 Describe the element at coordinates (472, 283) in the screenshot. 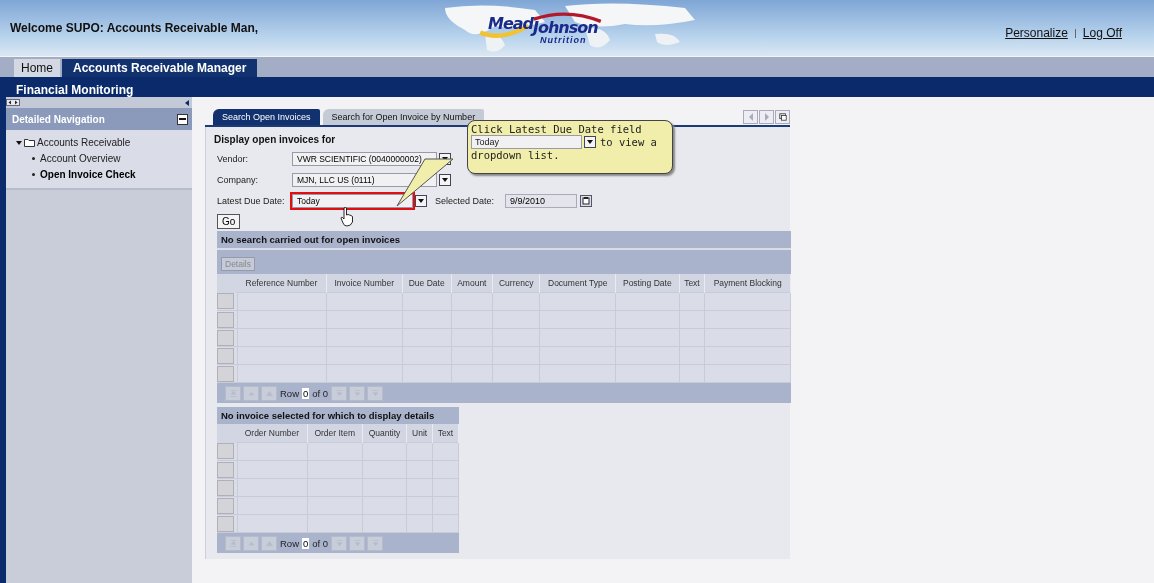

I see `column-header: Amount` at that location.